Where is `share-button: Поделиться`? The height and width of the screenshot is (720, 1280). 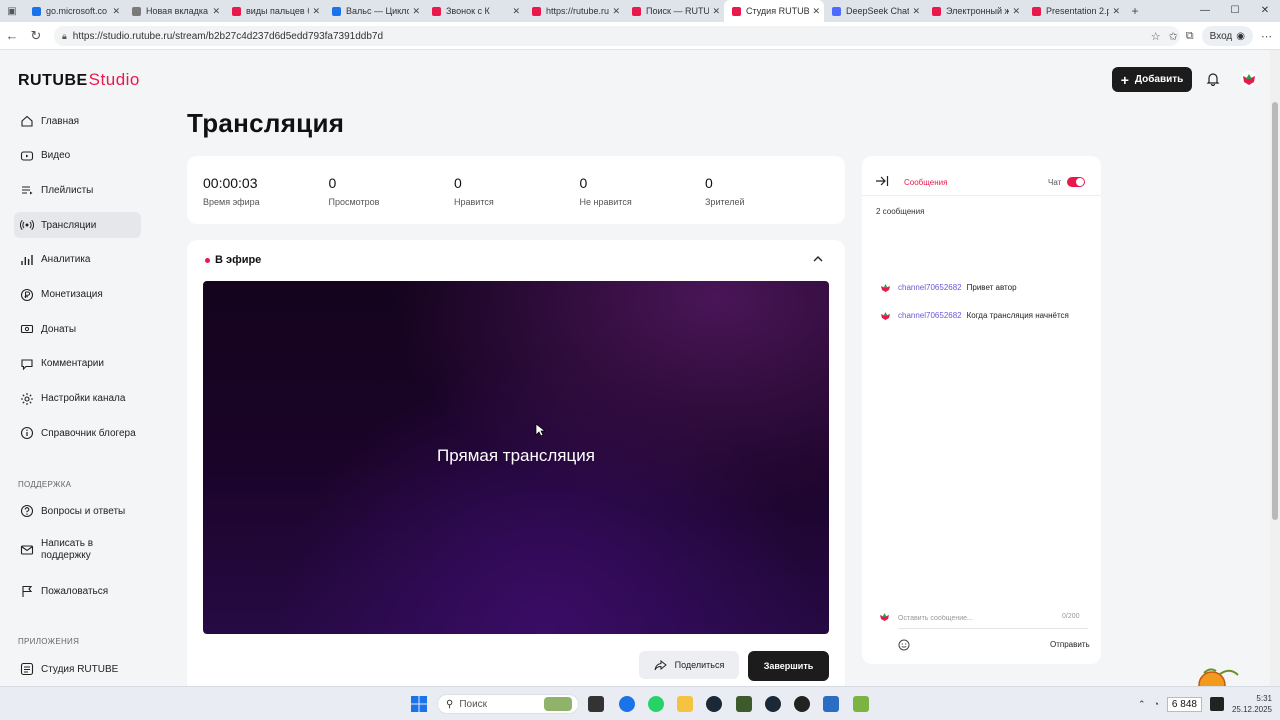 share-button: Поделиться is located at coordinates (689, 665).